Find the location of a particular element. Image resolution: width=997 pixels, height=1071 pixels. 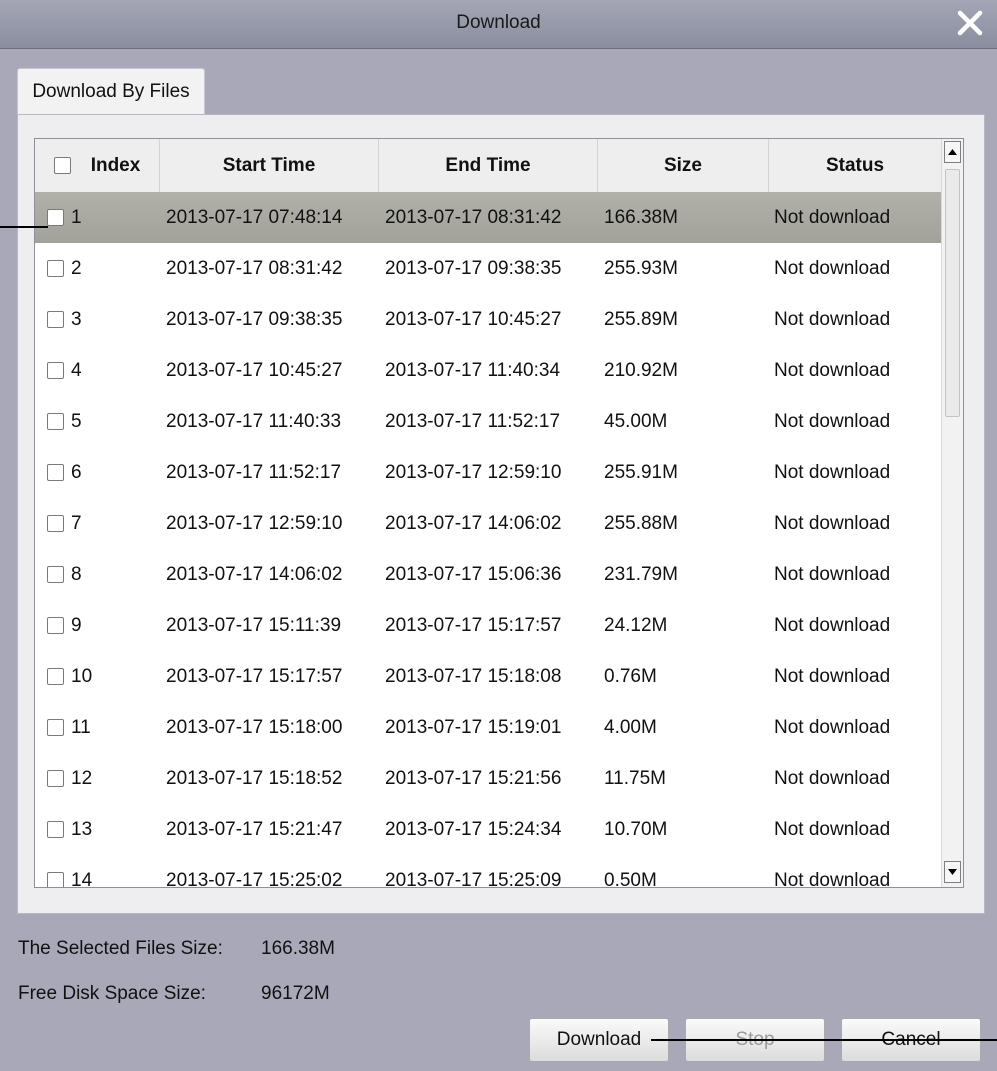

selected-size-label: The Selected Files Size: is located at coordinates (120, 948).